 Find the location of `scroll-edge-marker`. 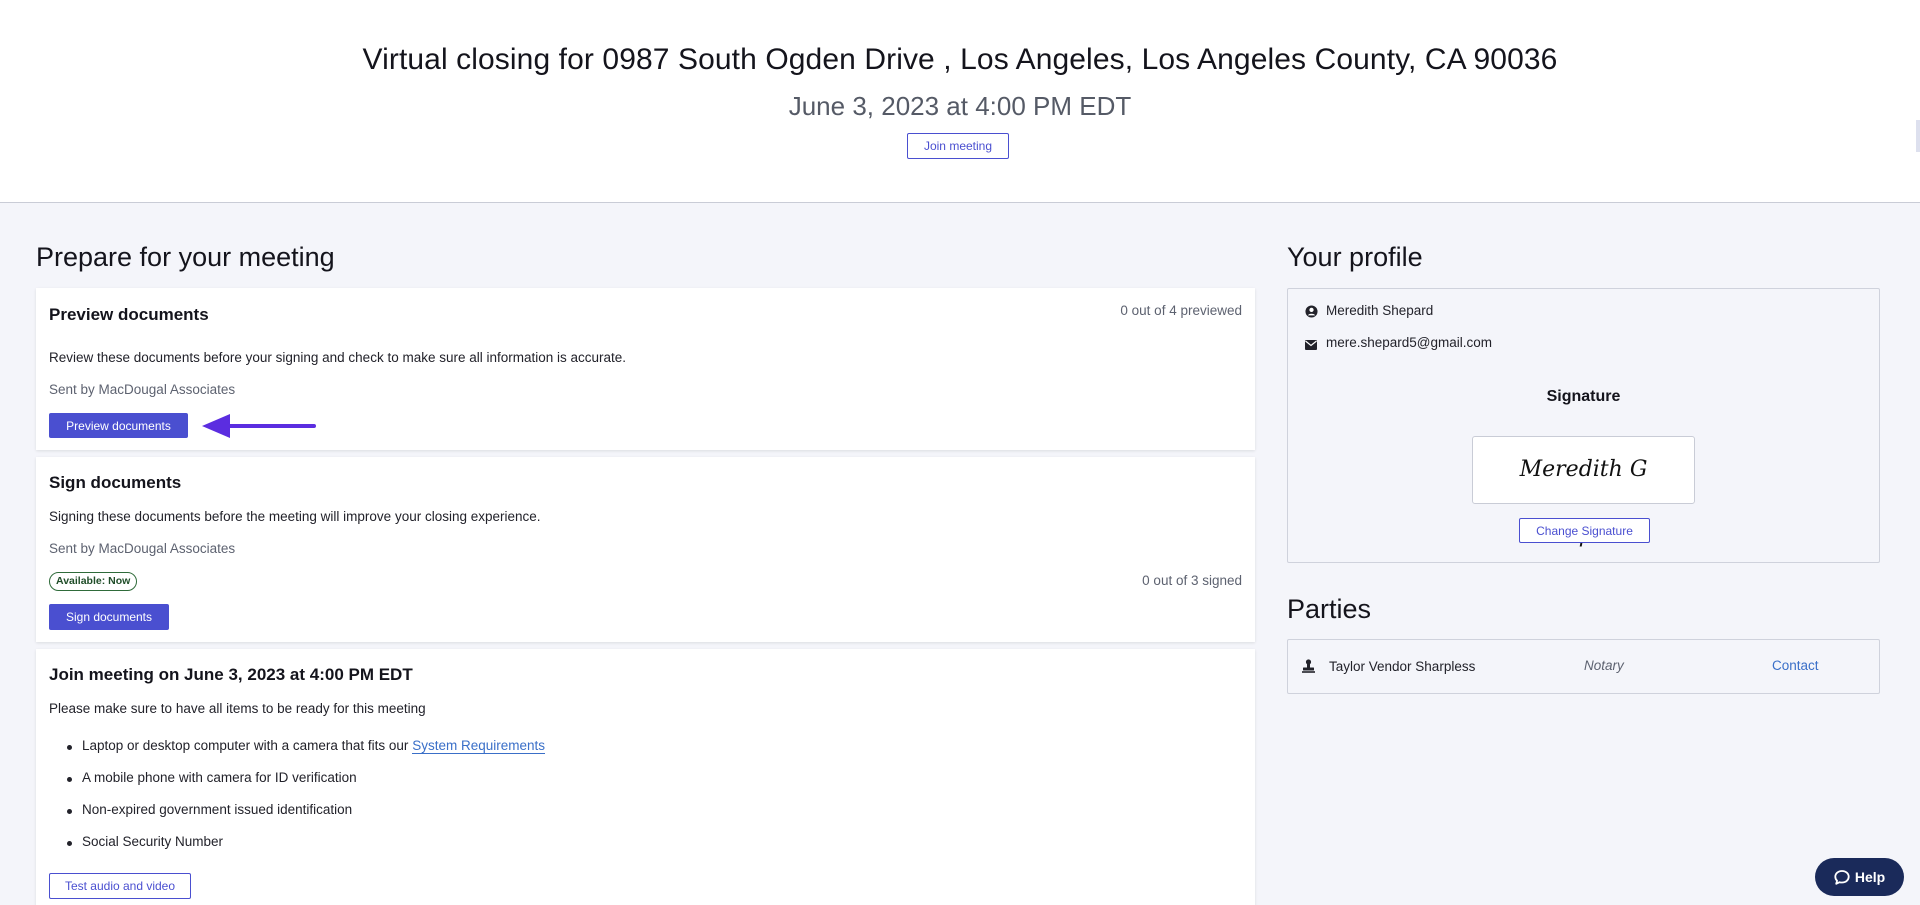

scroll-edge-marker is located at coordinates (1918, 136).